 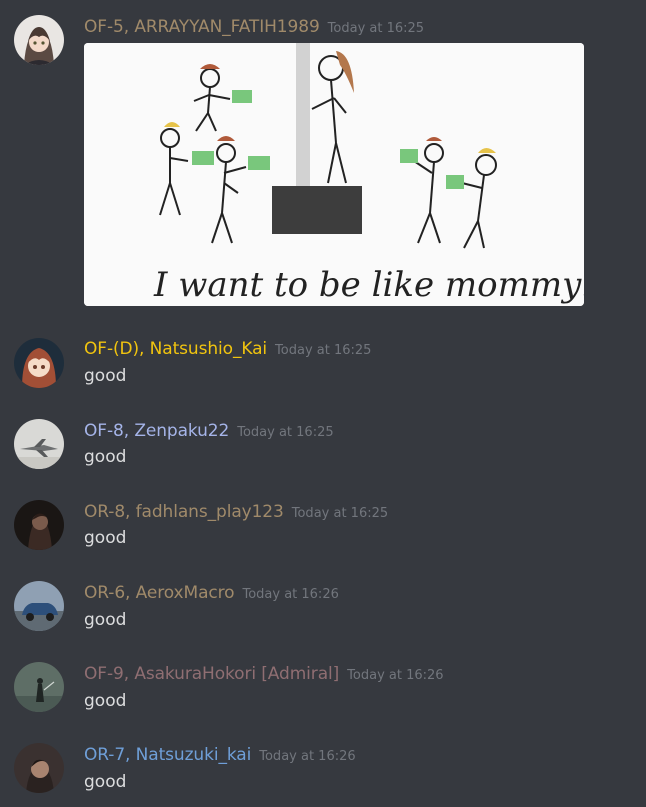 What do you see at coordinates (167, 755) in the screenshot?
I see `username: OR-7, Natsuzuki_kai` at bounding box center [167, 755].